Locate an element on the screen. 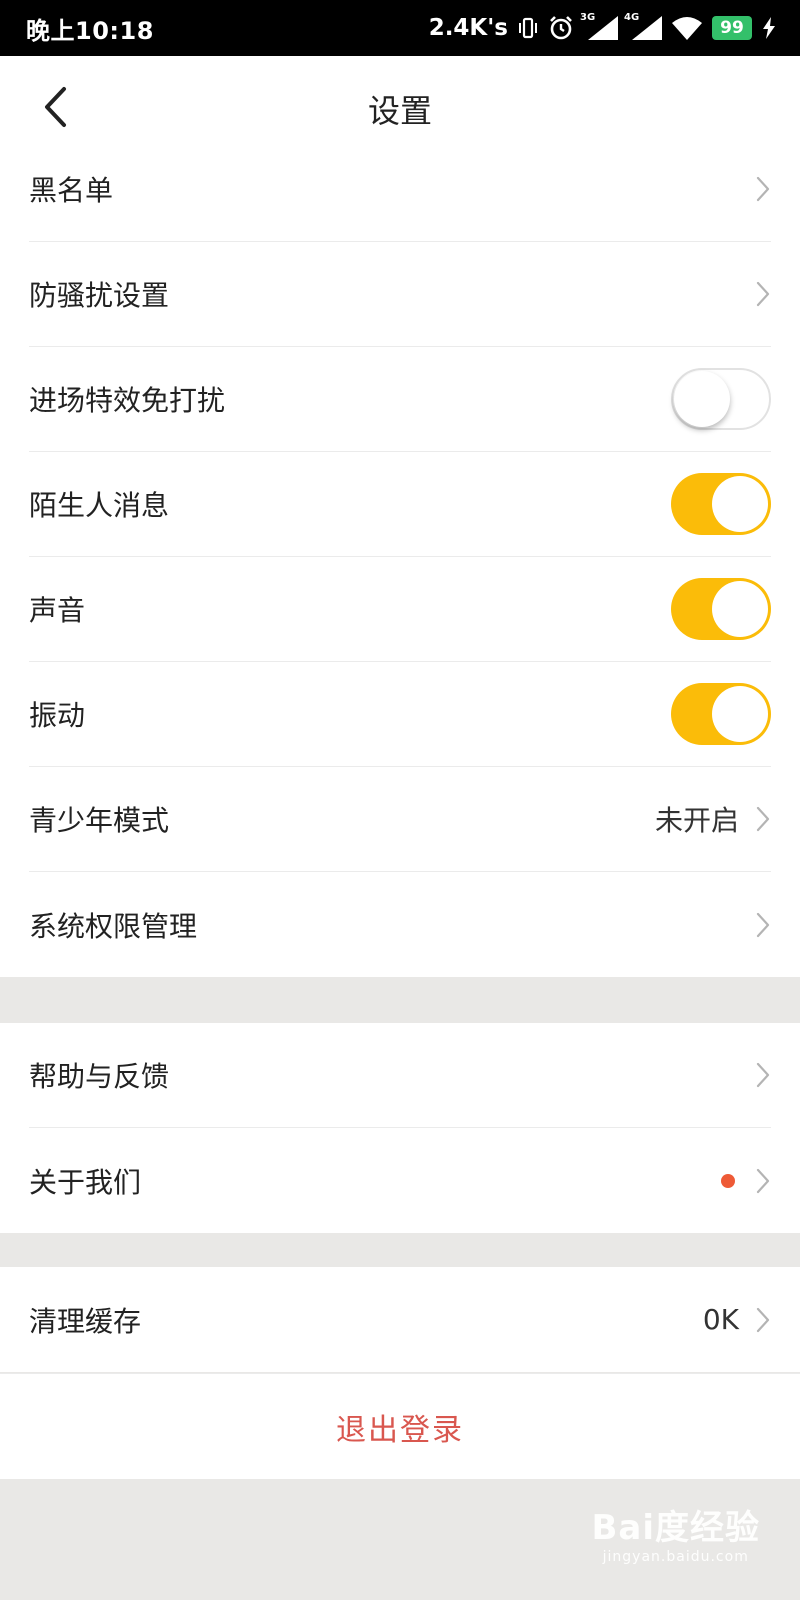 Image resolution: width=800 pixels, height=1600 pixels. row-blacklist: 黑名单 is located at coordinates (400, 189).